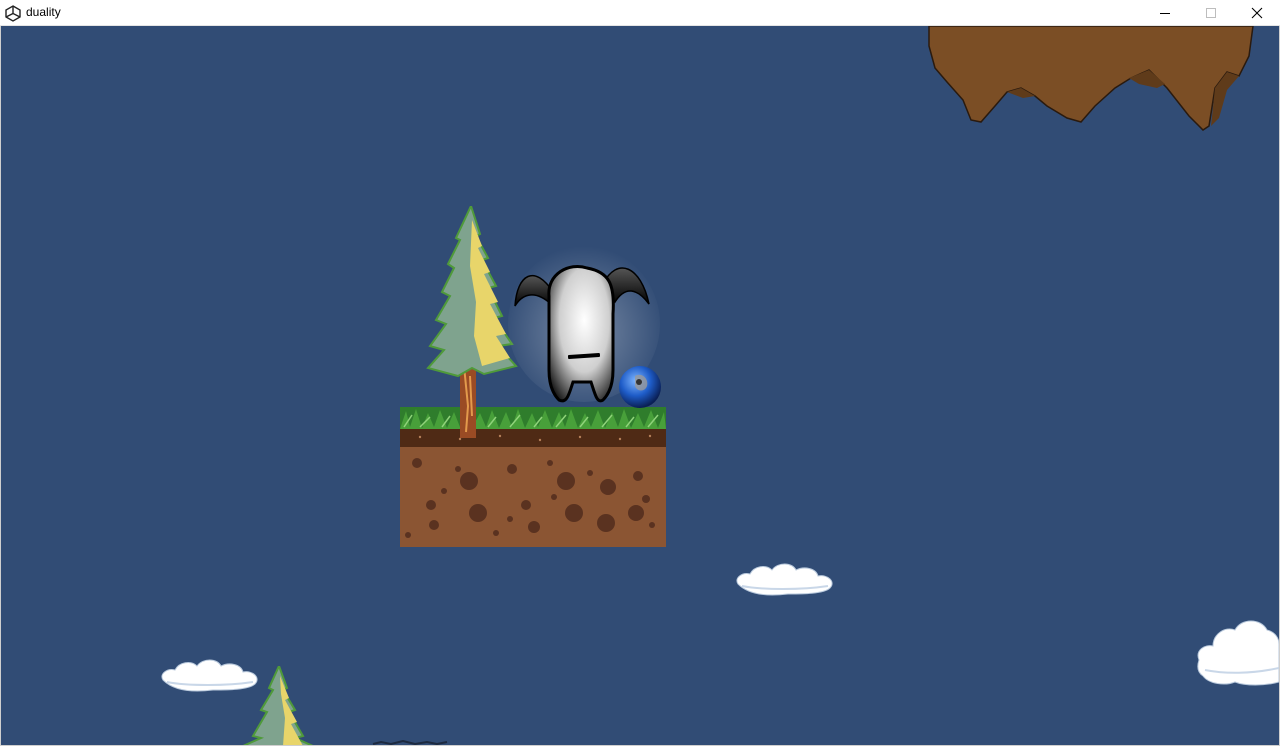  What do you see at coordinates (640, 13) in the screenshot?
I see `window-titlebar: duality` at bounding box center [640, 13].